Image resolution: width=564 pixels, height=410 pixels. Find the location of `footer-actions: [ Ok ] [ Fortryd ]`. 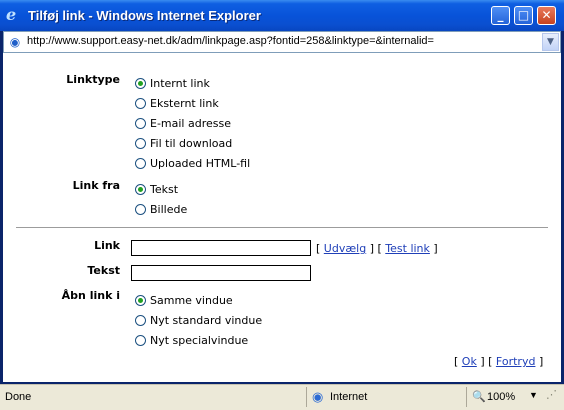

footer-actions: [ Ok ] [ Fortryd ] is located at coordinates (499, 361).